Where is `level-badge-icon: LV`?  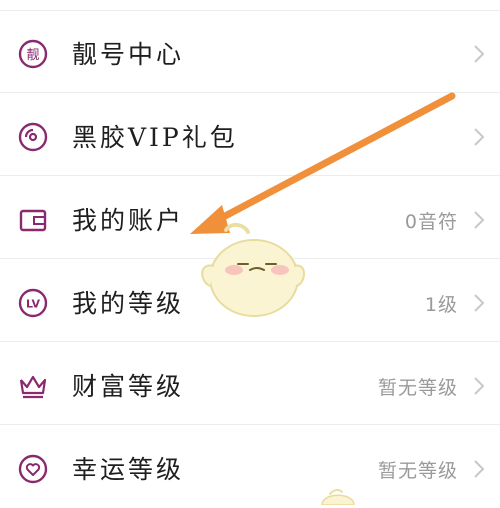
level-badge-icon: LV is located at coordinates (33, 303).